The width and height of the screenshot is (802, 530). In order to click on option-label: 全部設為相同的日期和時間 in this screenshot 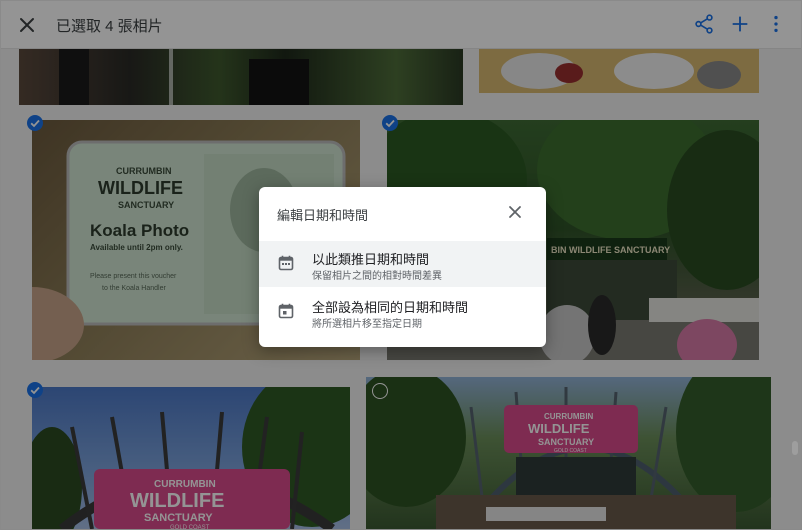, I will do `click(390, 307)`.